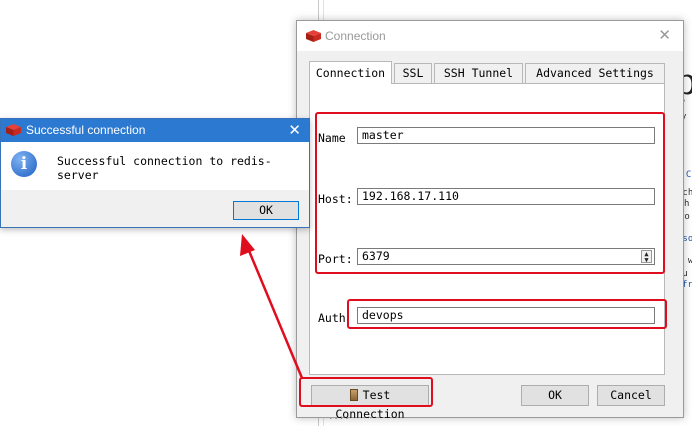 Image resolution: width=692 pixels, height=426 pixels. I want to click on tab-advanced-settings: Advanced Settings, so click(595, 73).